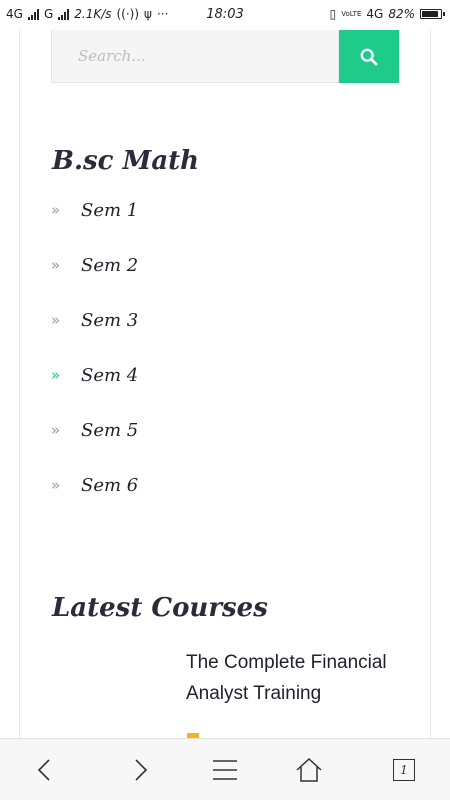  I want to click on home-button, so click(309, 770).